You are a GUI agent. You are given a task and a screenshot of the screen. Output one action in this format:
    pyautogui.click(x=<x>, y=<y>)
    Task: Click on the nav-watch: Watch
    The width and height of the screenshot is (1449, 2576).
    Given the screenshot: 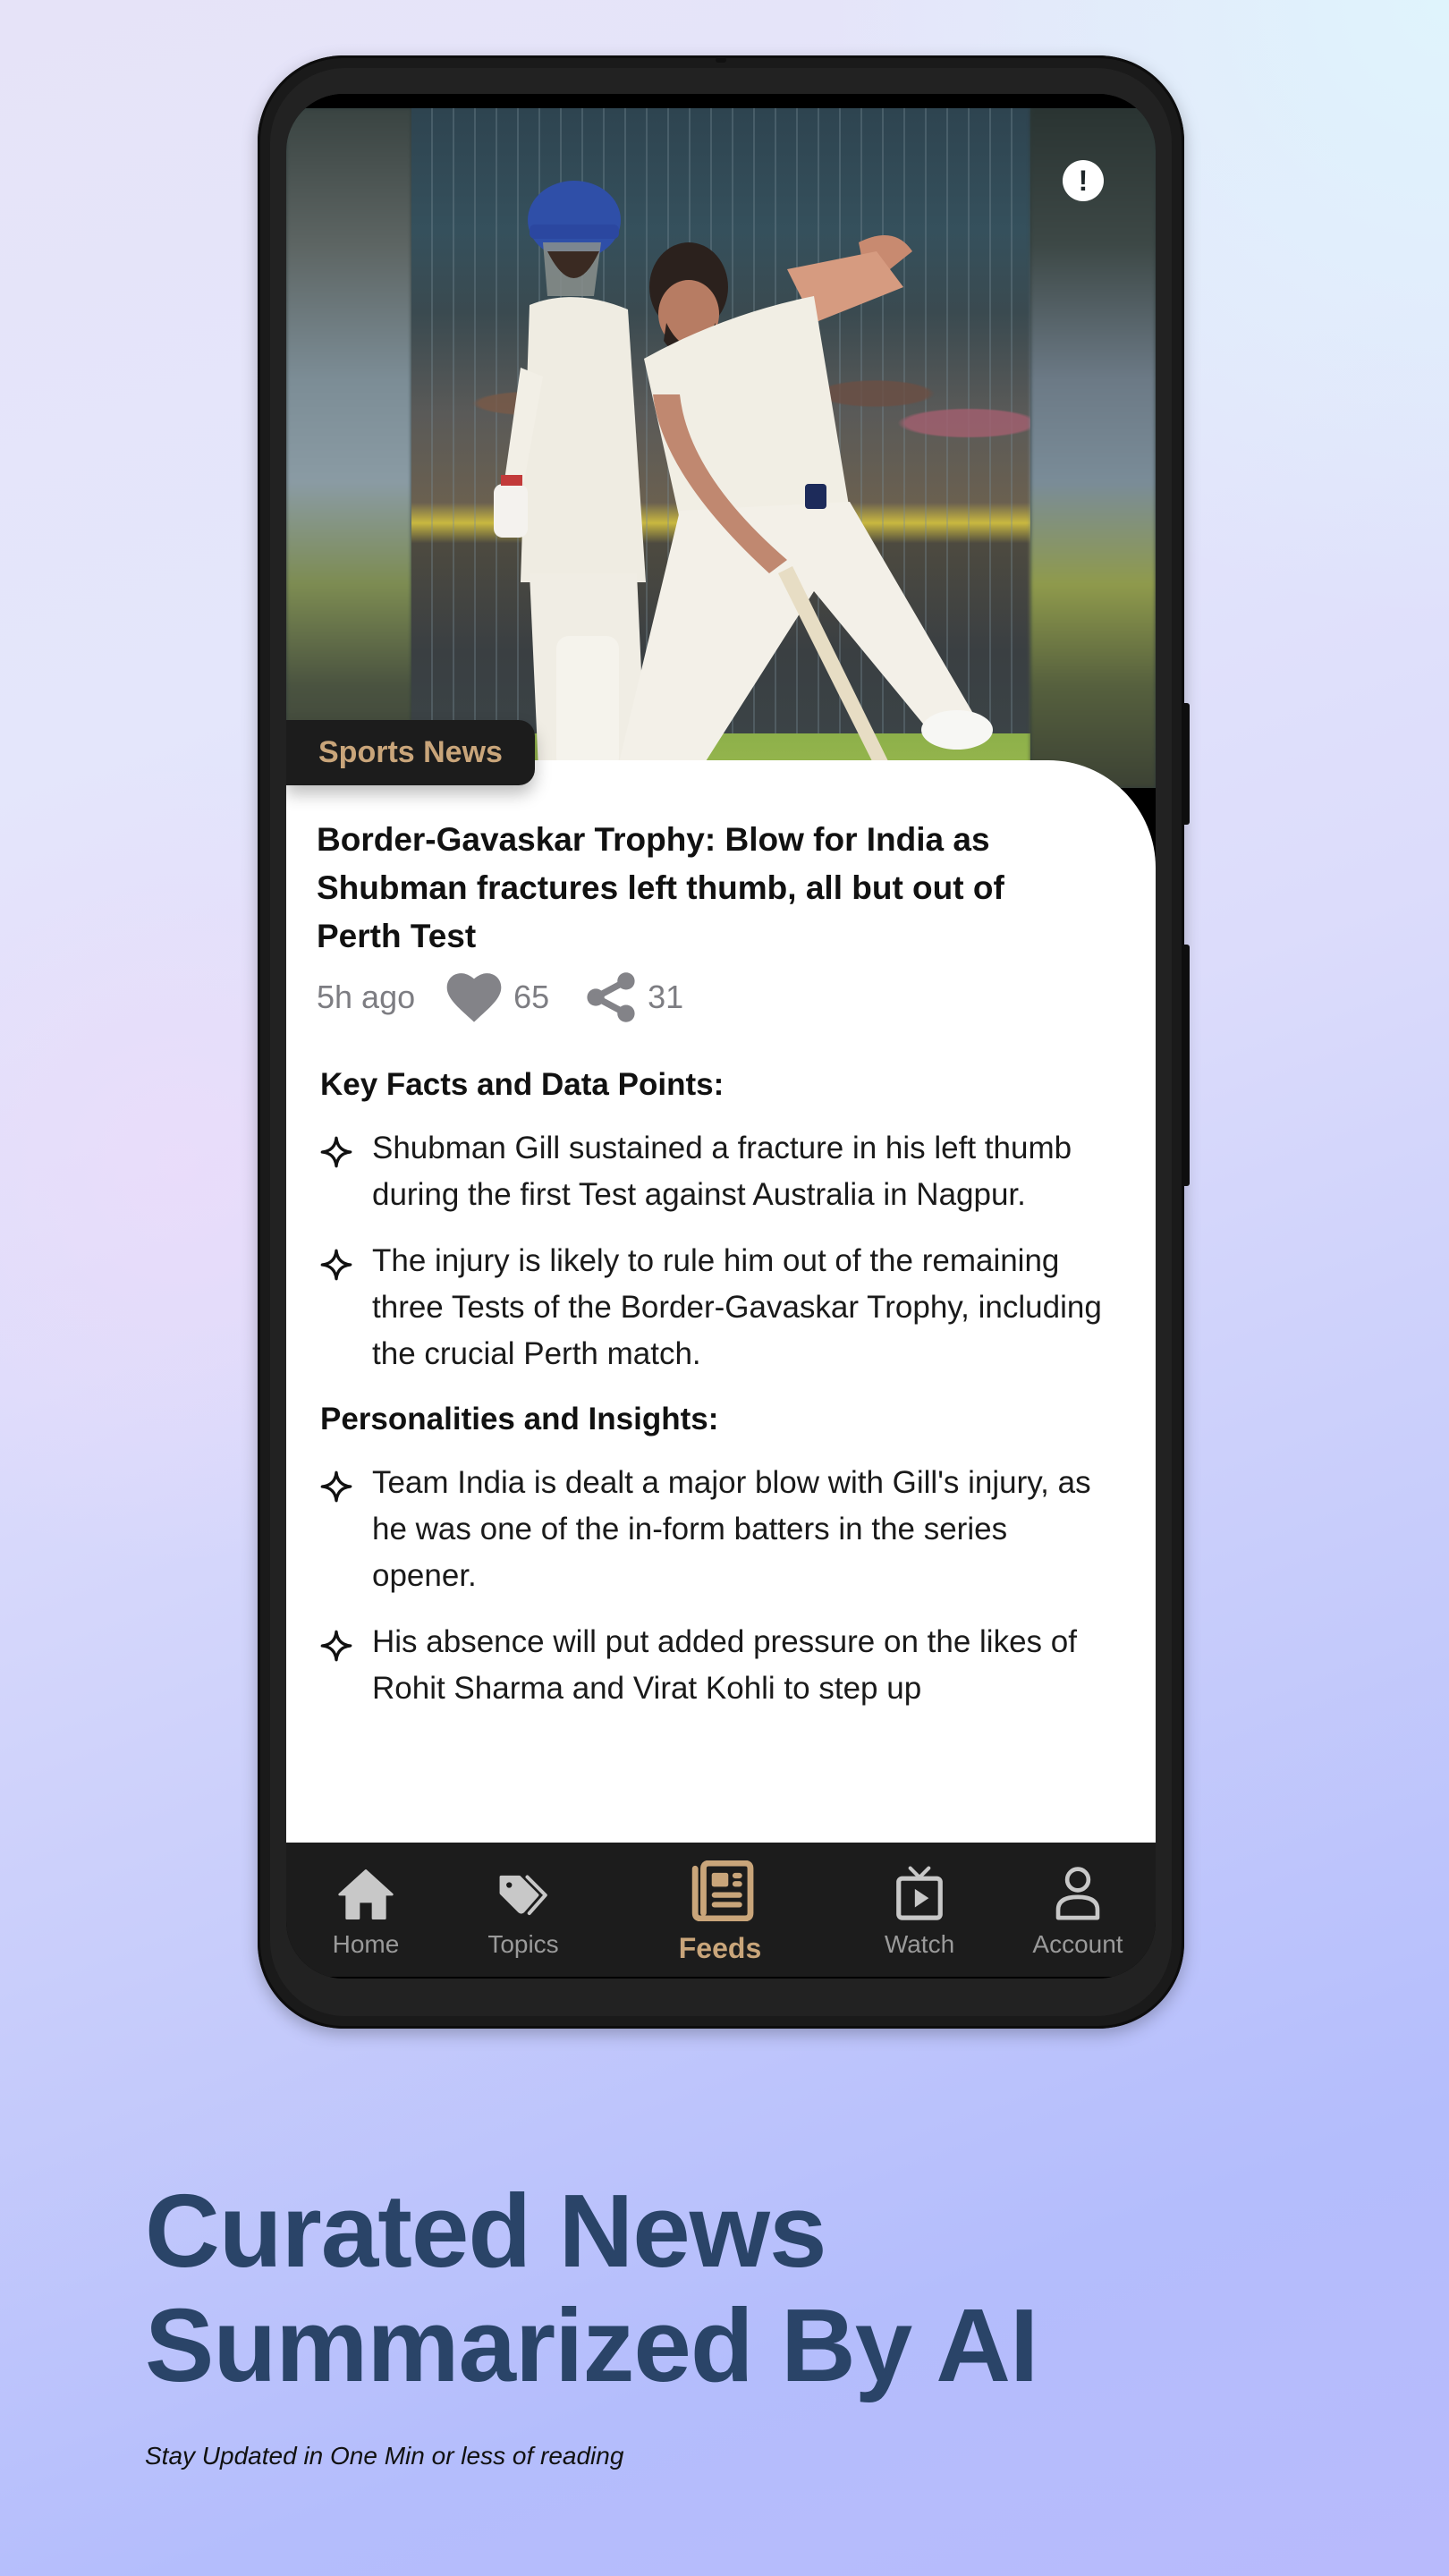 What is the action you would take?
    pyautogui.click(x=919, y=1909)
    